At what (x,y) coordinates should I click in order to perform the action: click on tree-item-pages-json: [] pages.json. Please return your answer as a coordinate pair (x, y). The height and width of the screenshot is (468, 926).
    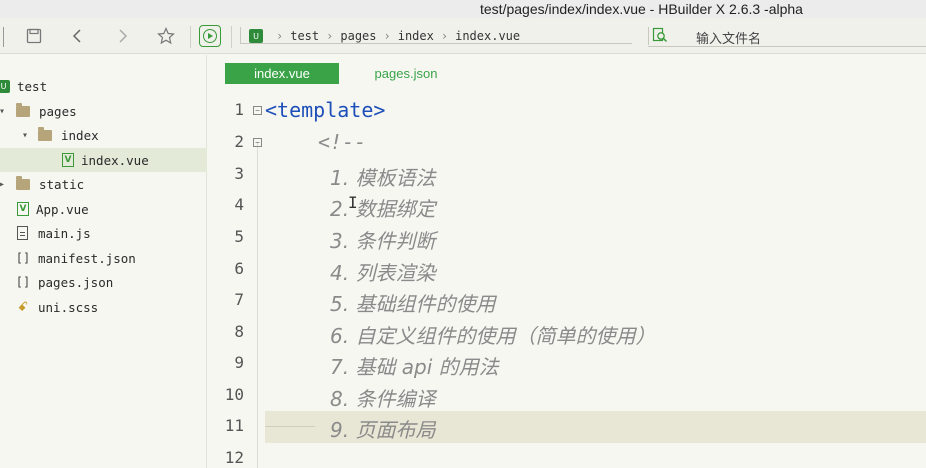
    Looking at the image, I should click on (103, 282).